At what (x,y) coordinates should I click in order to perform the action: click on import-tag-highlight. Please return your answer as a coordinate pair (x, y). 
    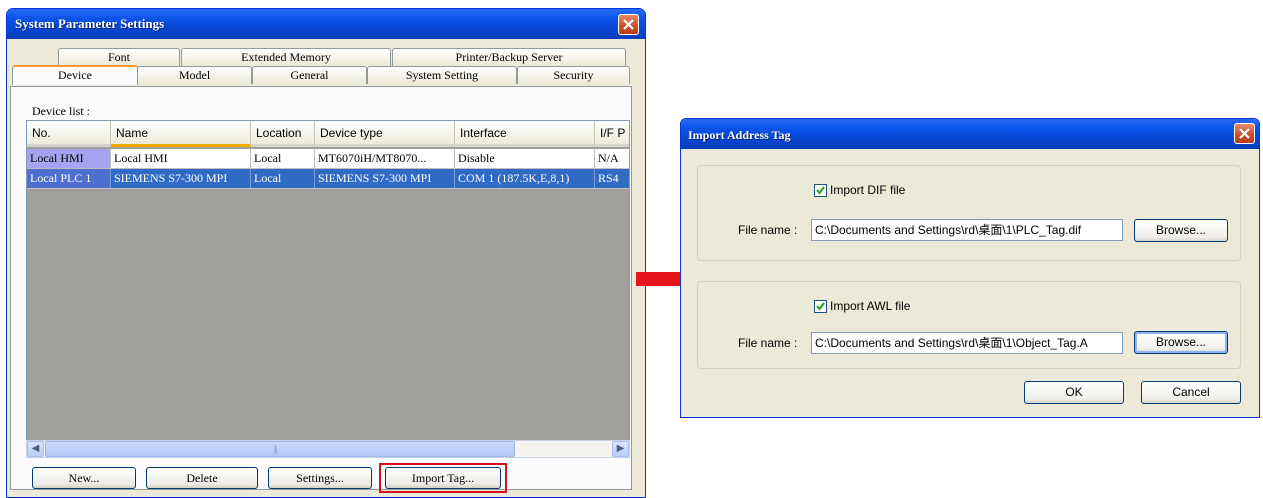
    Looking at the image, I should click on (443, 478).